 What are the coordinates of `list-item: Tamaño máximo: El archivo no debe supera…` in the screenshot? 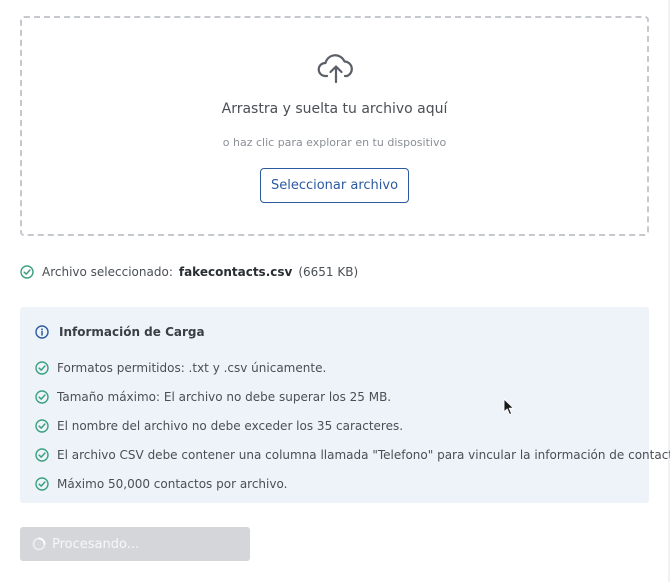 It's located at (352, 396).